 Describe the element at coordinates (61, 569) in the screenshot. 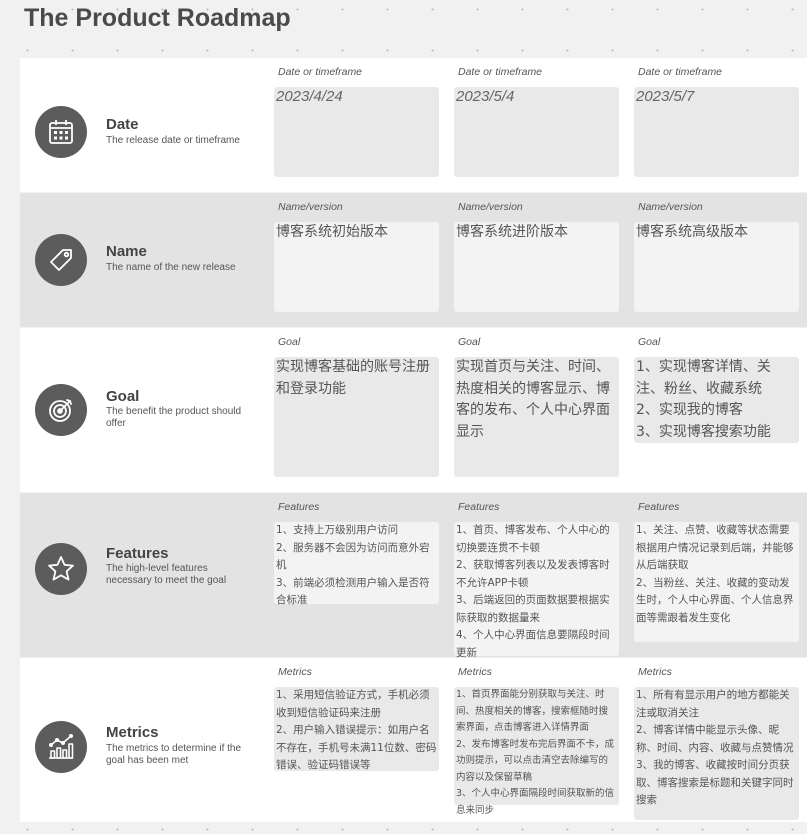

I see `star-icon` at that location.